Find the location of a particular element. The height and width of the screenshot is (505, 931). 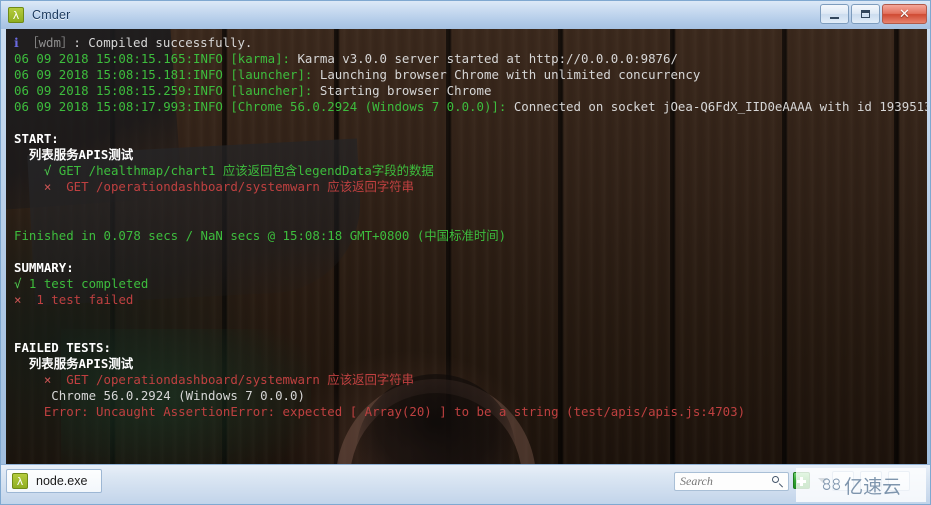

maximize-button is located at coordinates (865, 14).